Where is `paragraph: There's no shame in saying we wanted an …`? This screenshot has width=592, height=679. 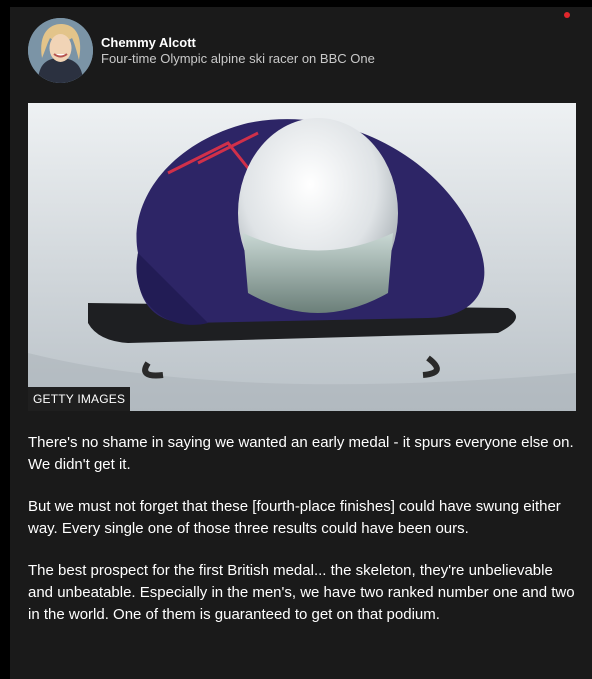 paragraph: There's no shame in saying we wanted an … is located at coordinates (301, 453).